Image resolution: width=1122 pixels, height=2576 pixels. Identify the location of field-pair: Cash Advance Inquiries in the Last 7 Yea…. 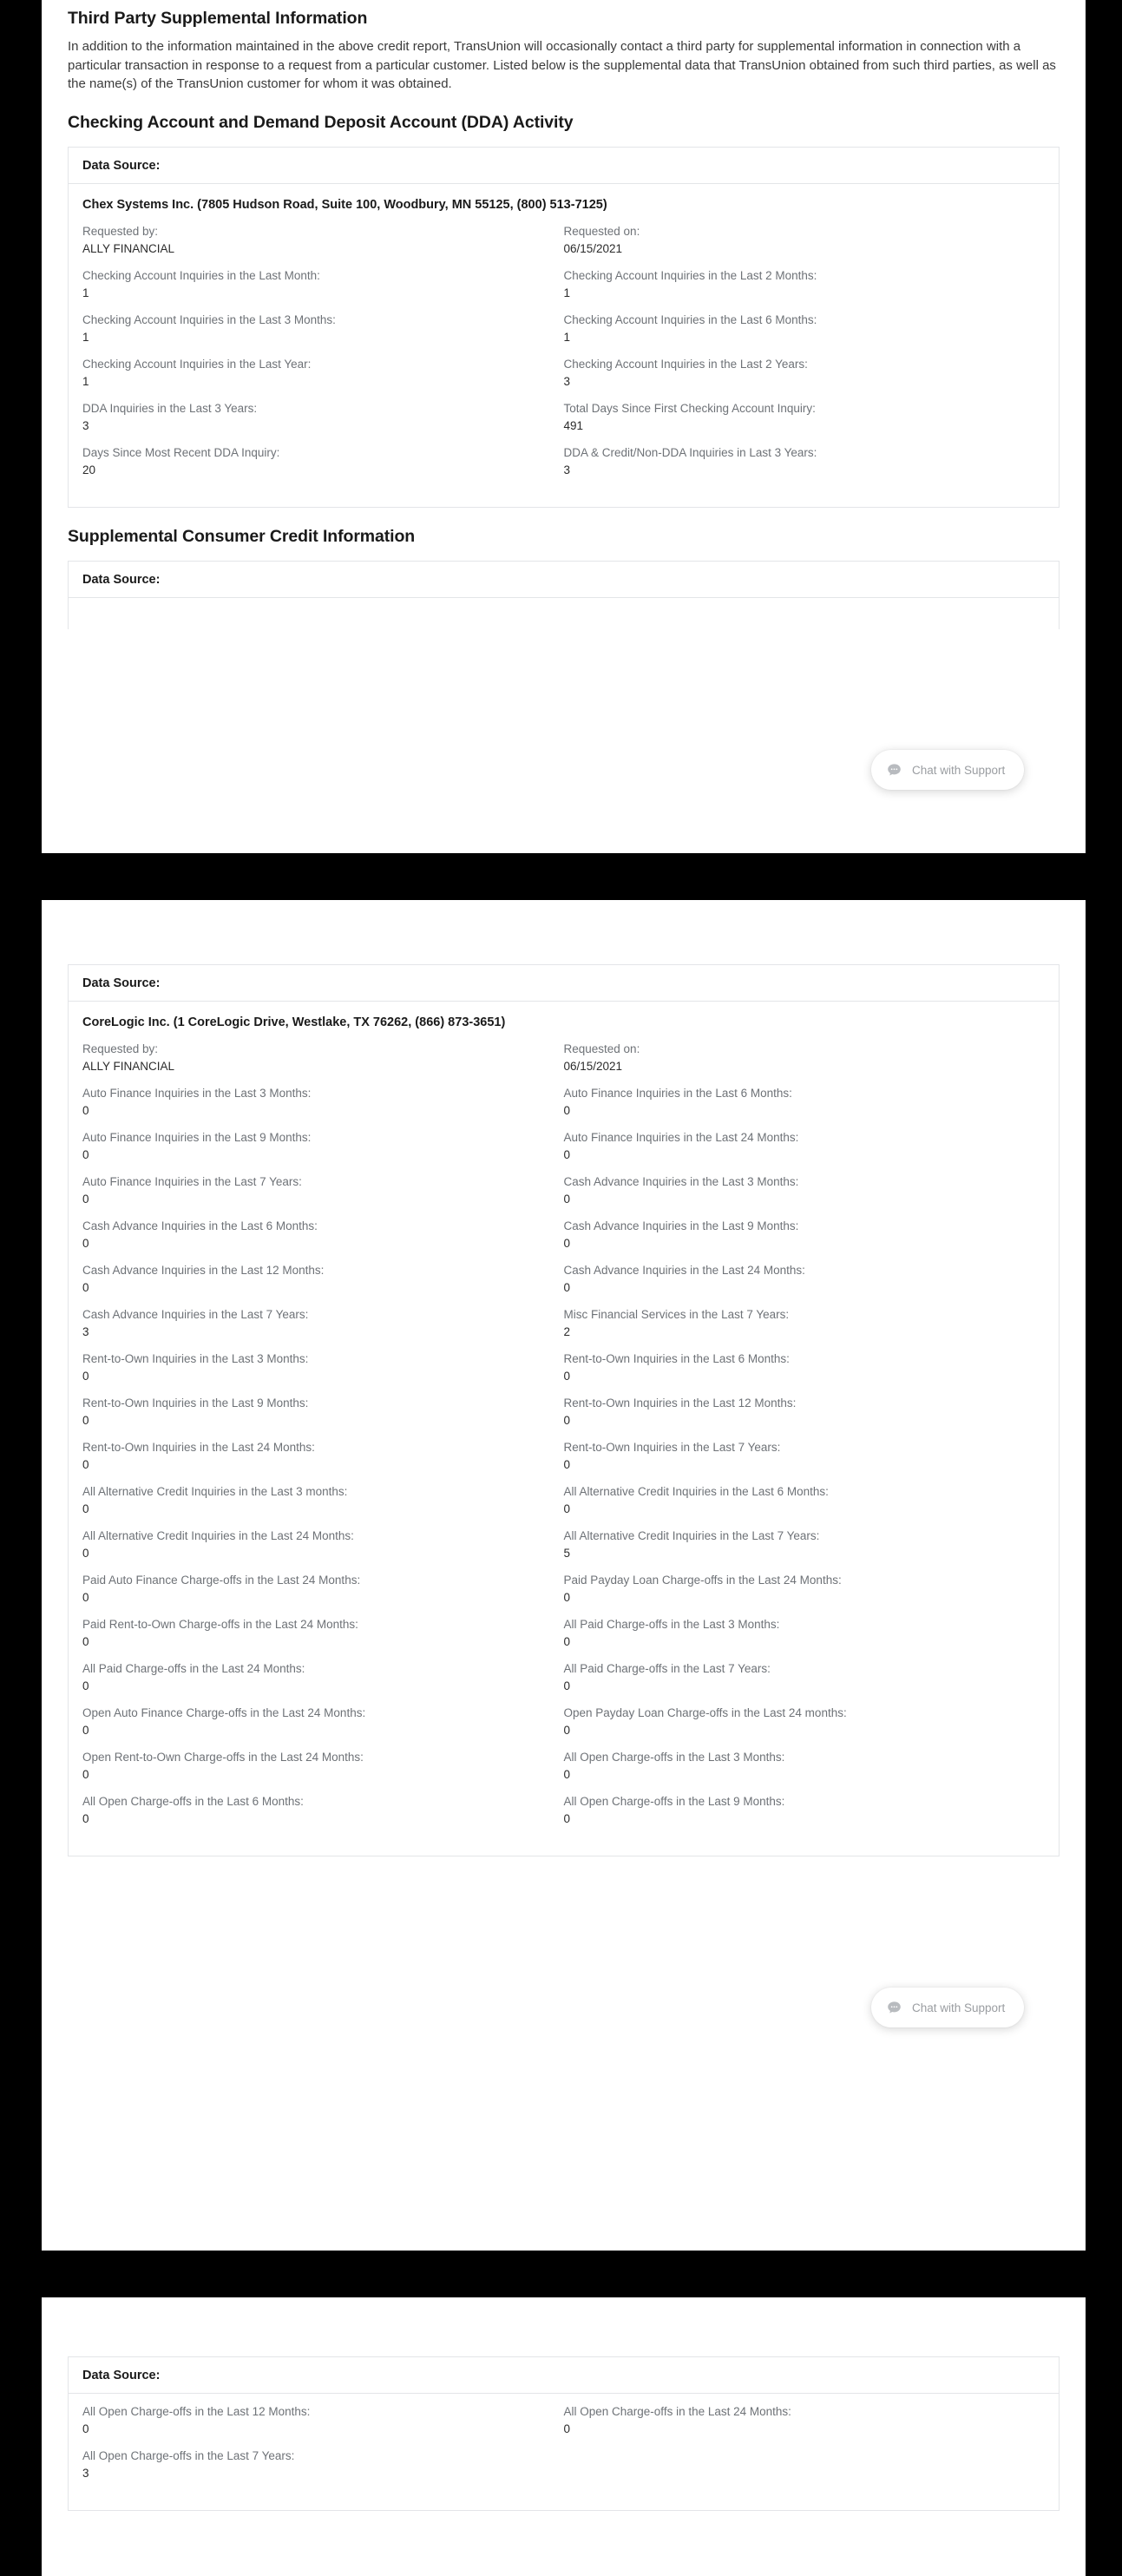
(323, 1329).